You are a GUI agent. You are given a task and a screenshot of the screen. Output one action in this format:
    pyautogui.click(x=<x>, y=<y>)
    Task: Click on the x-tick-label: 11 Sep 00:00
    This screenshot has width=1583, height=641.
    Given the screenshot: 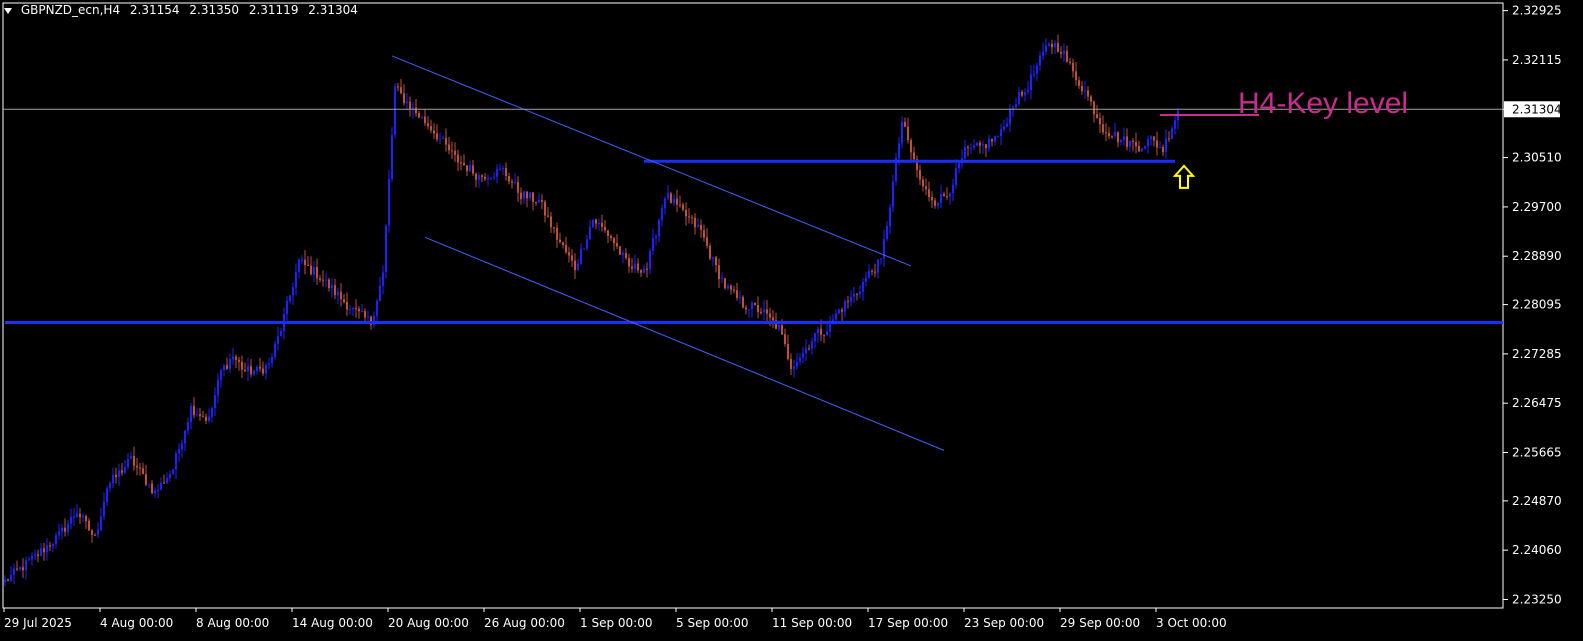 What is the action you would take?
    pyautogui.click(x=812, y=623)
    